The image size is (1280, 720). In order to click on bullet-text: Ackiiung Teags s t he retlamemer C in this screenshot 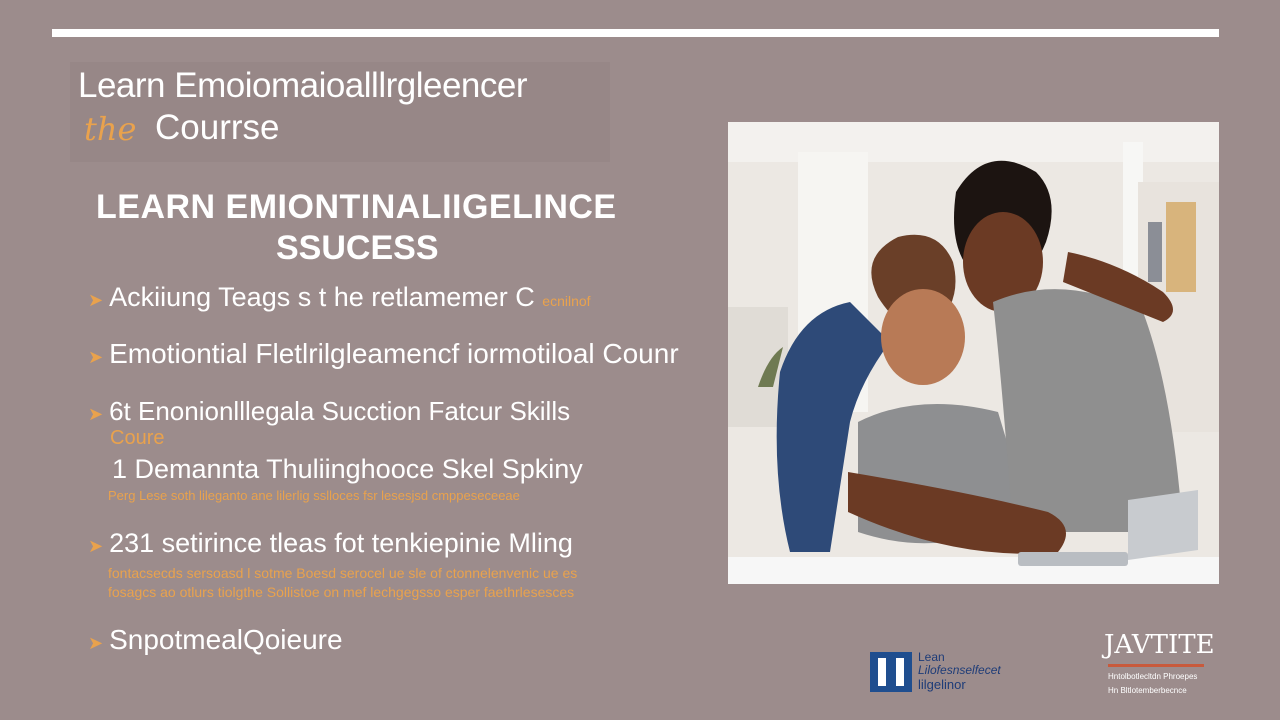, I will do `click(322, 297)`.